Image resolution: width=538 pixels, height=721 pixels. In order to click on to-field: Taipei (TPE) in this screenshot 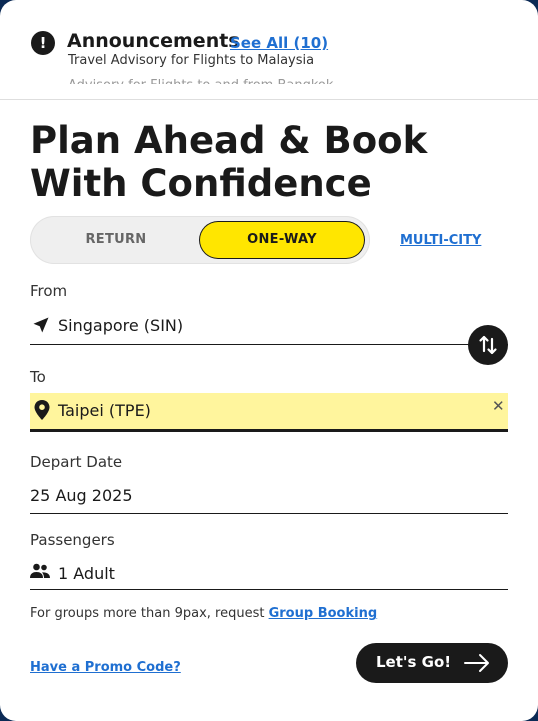, I will do `click(269, 412)`.